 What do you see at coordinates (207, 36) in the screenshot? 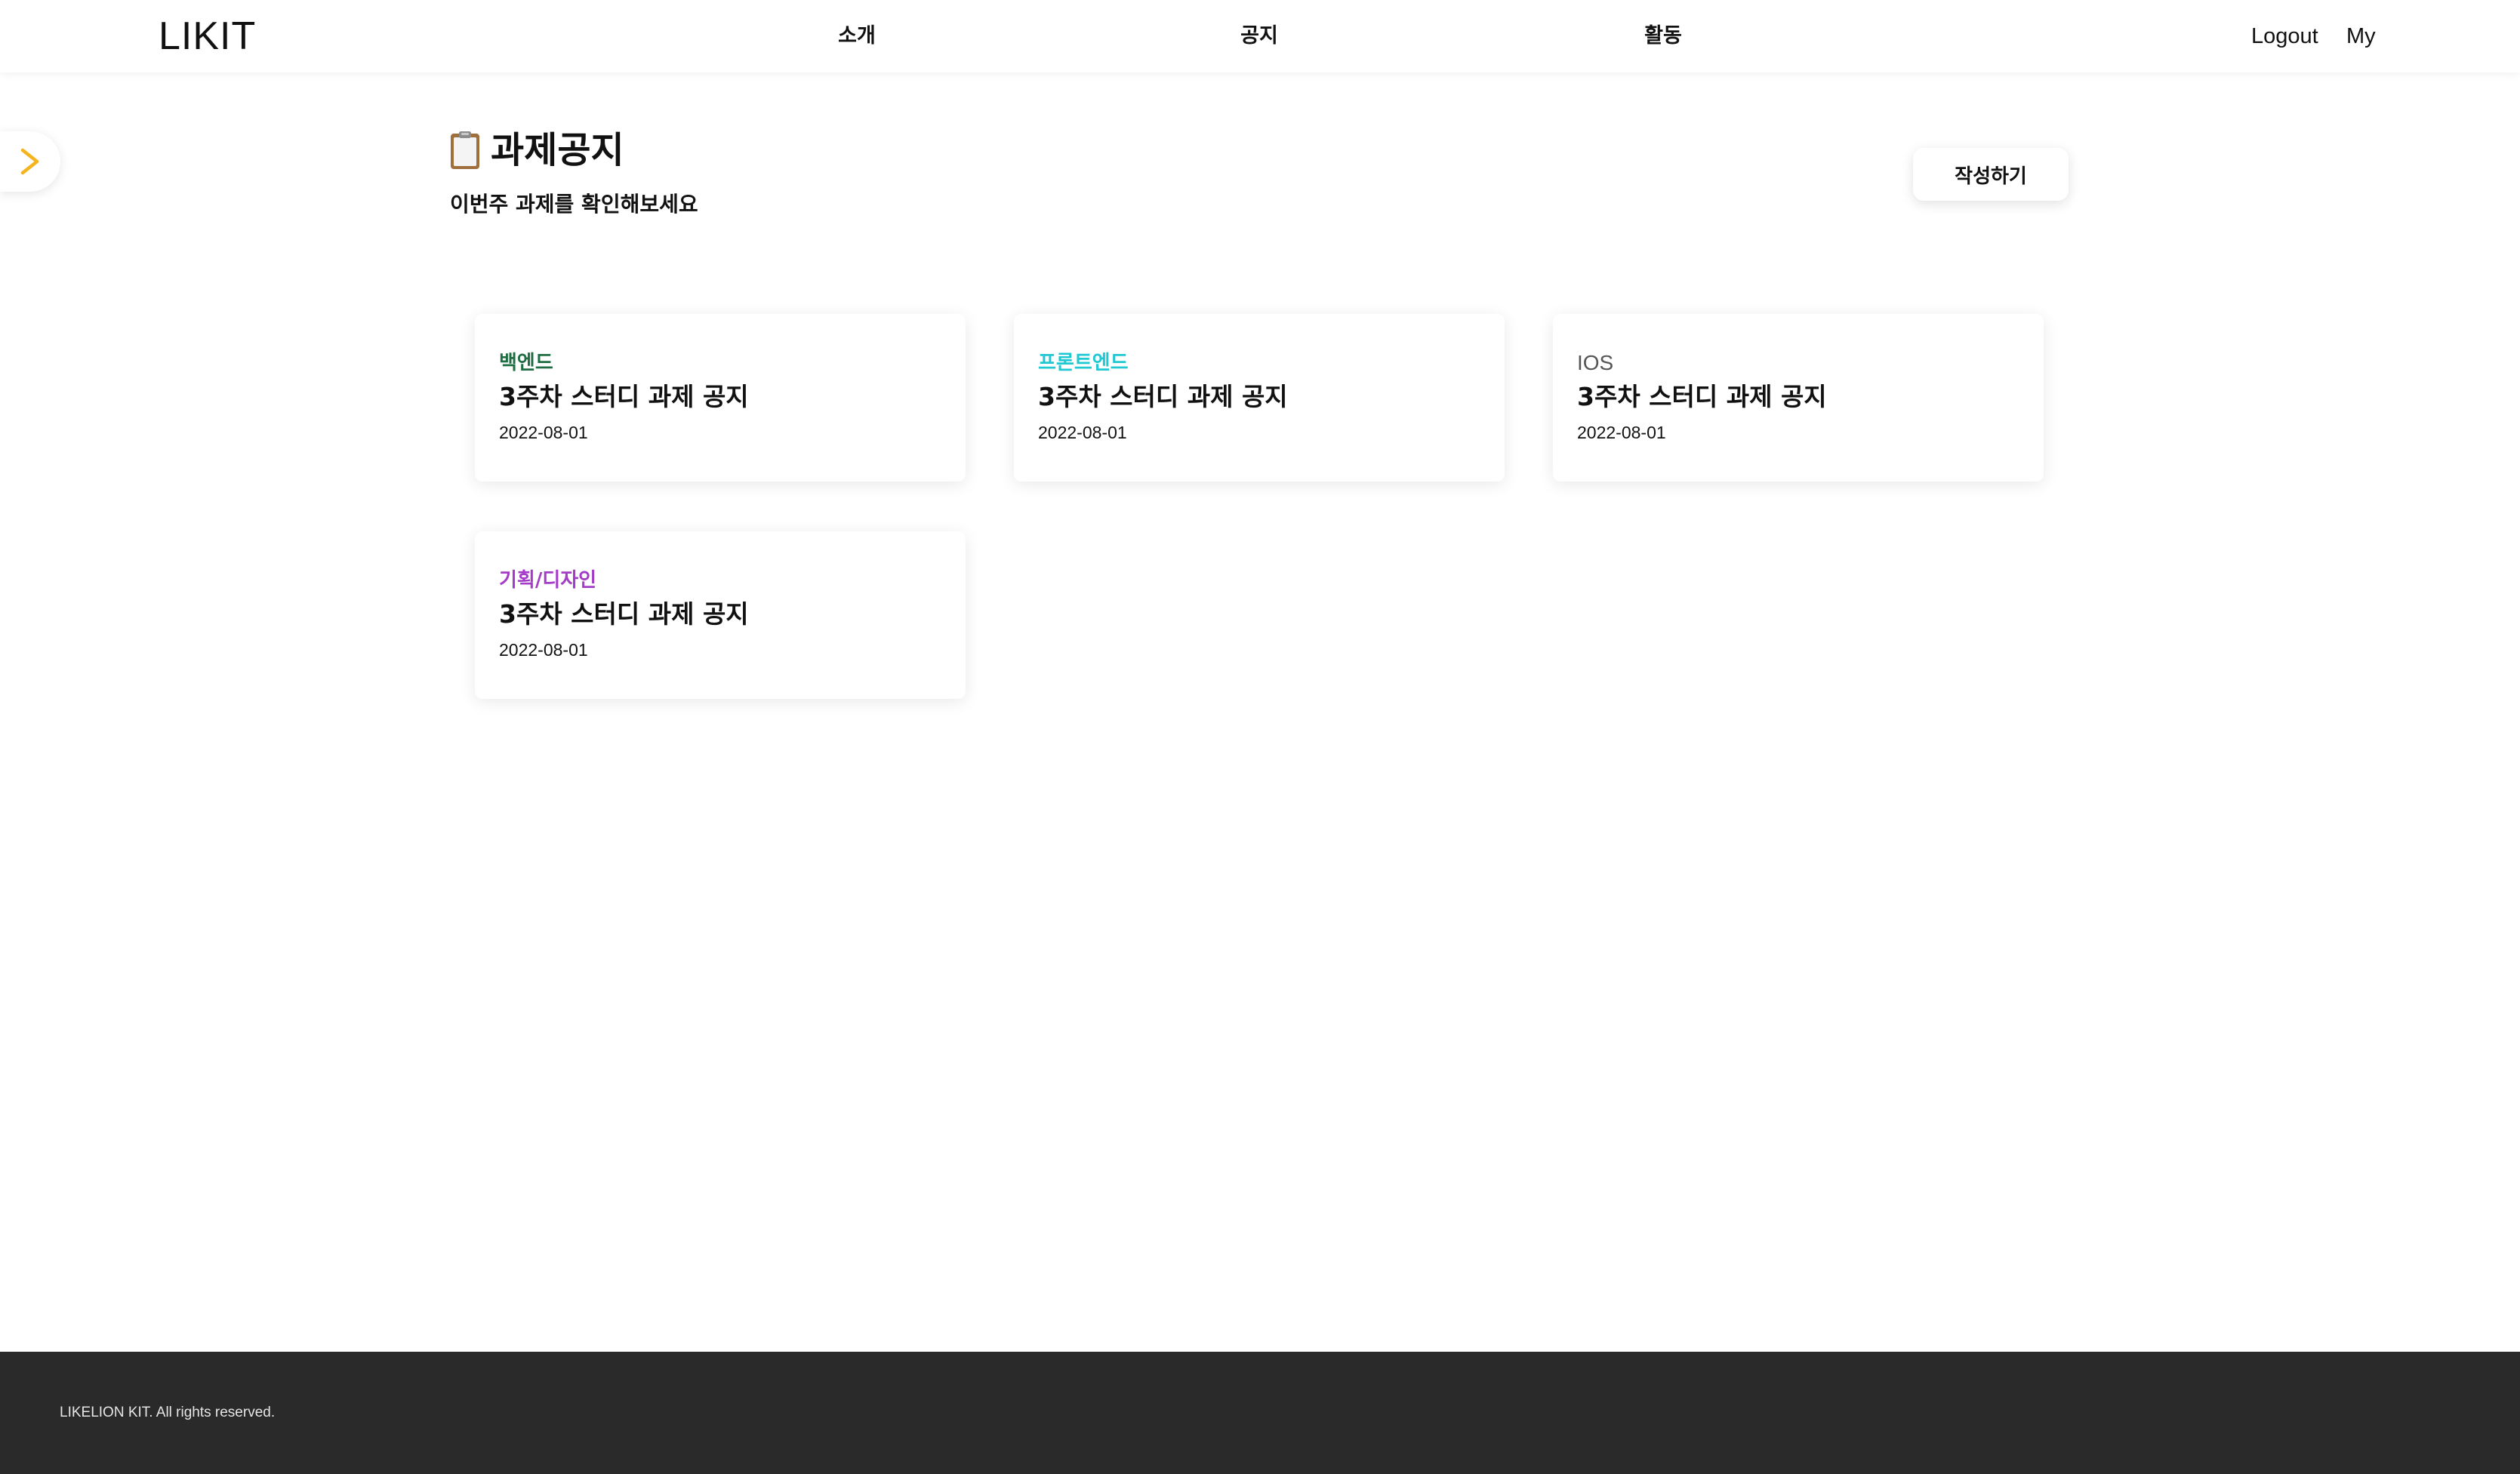
I see `logo: LIKIT` at bounding box center [207, 36].